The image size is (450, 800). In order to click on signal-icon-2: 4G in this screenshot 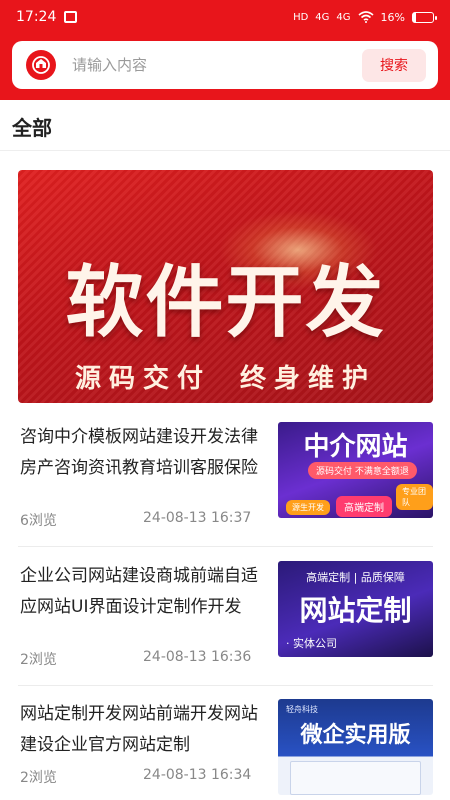, I will do `click(343, 17)`.